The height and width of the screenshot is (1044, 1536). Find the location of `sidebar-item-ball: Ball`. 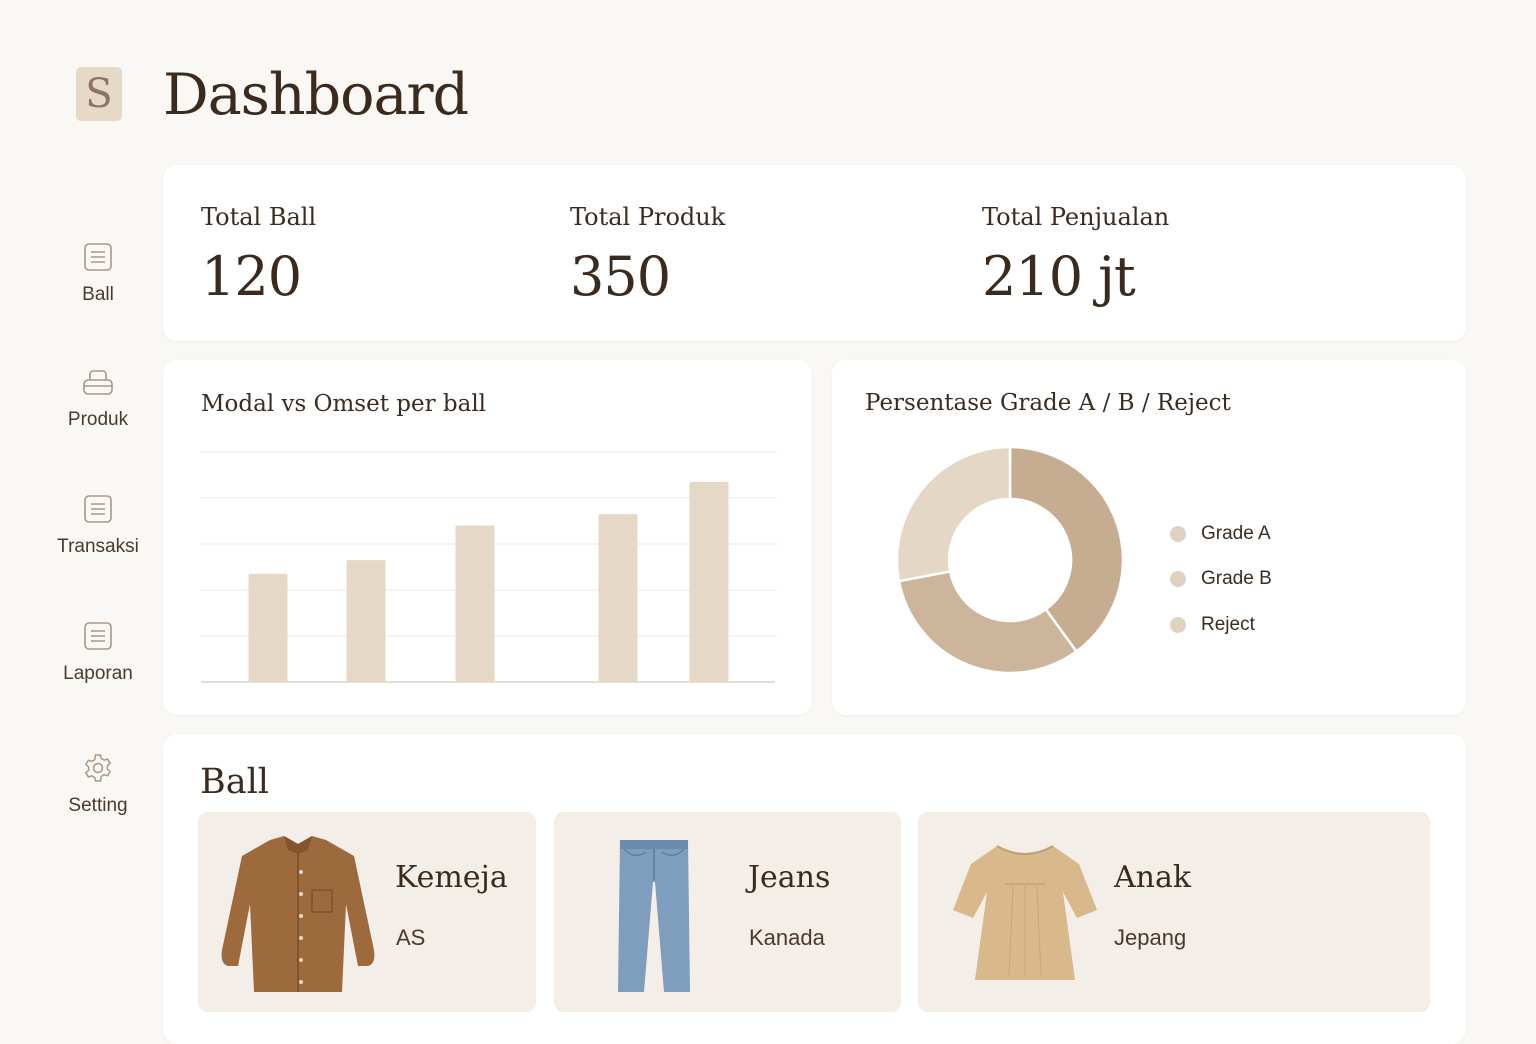

sidebar-item-ball: Ball is located at coordinates (98, 285).